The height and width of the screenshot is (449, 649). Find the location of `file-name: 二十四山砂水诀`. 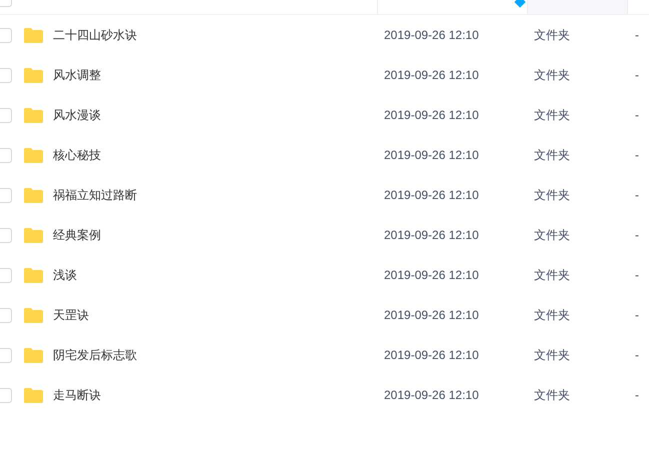

file-name: 二十四山砂水诀 is located at coordinates (95, 35).